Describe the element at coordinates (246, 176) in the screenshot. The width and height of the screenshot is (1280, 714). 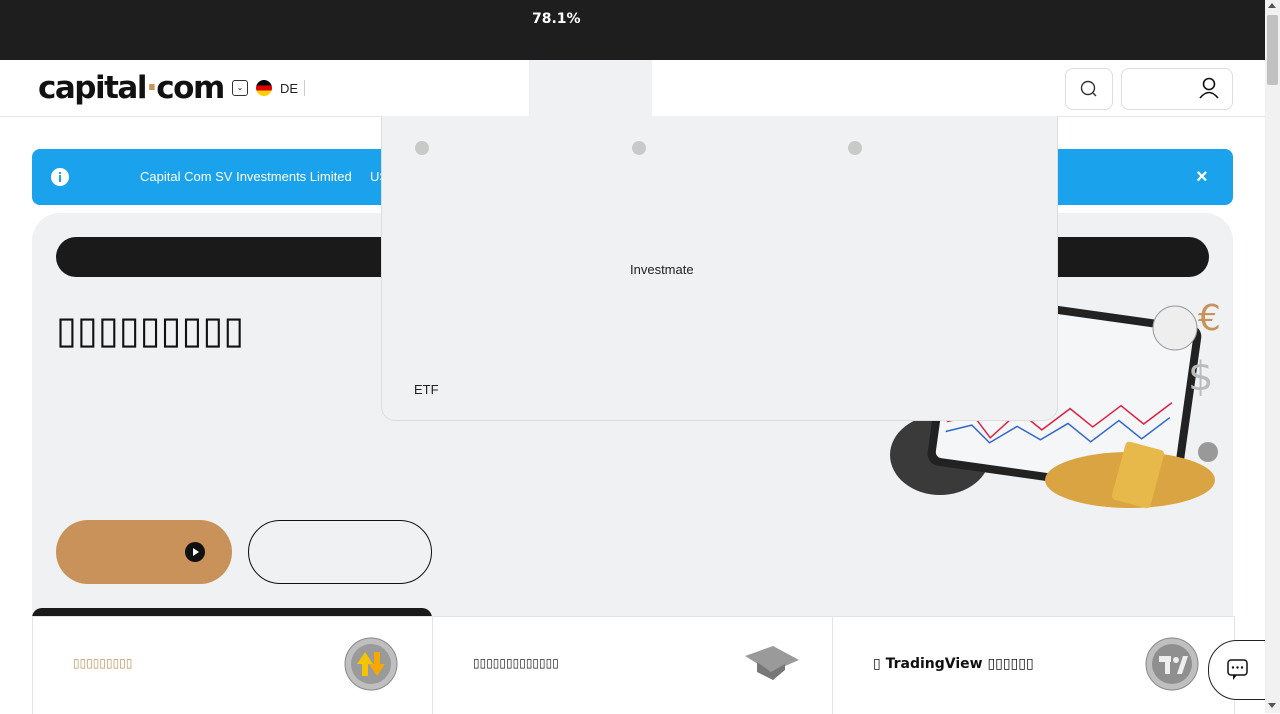
I see `banner-text: Capital Com SV Investments Limited` at that location.